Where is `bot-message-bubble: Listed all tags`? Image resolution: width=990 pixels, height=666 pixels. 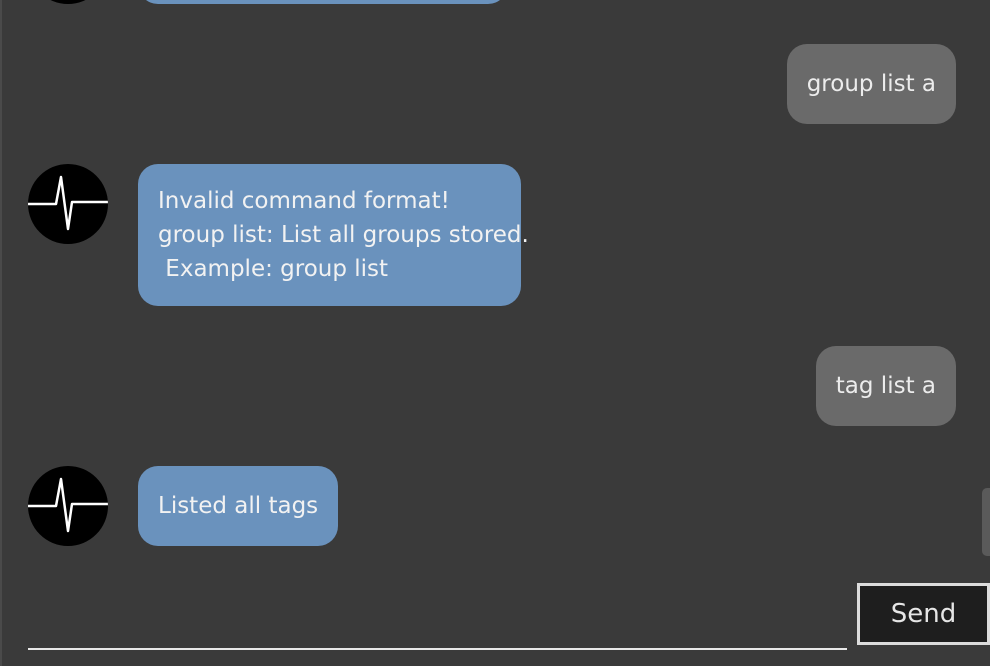
bot-message-bubble: Listed all tags is located at coordinates (238, 506).